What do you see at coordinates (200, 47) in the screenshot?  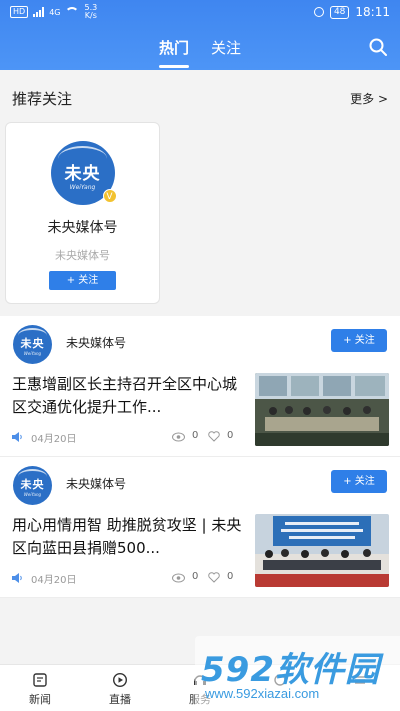 I see `main-tabs: 热门 关注` at bounding box center [200, 47].